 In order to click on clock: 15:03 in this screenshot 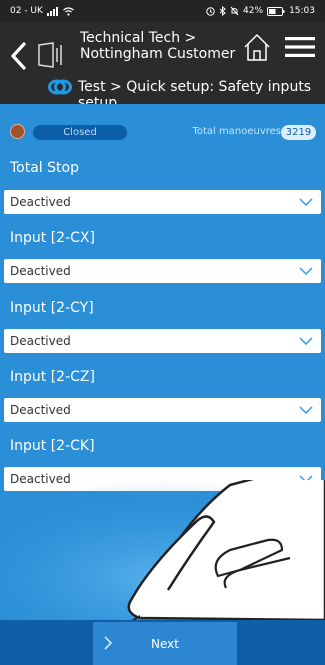, I will do `click(302, 11)`.